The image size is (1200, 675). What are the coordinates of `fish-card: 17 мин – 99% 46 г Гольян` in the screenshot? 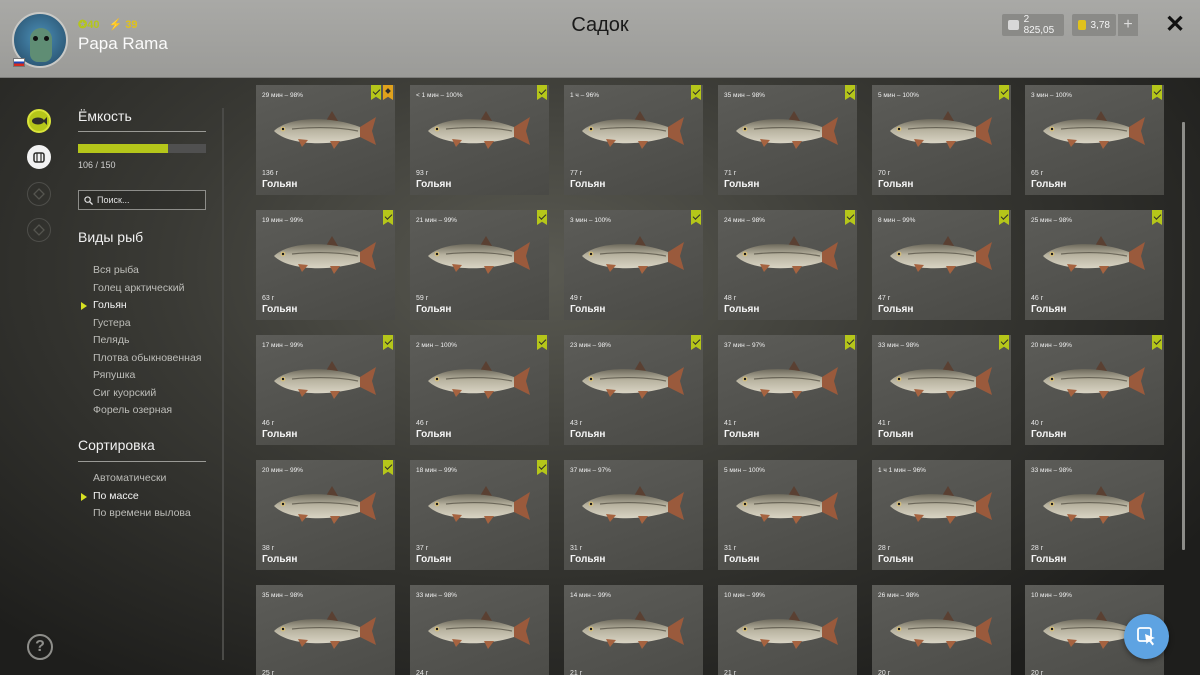 It's located at (325, 390).